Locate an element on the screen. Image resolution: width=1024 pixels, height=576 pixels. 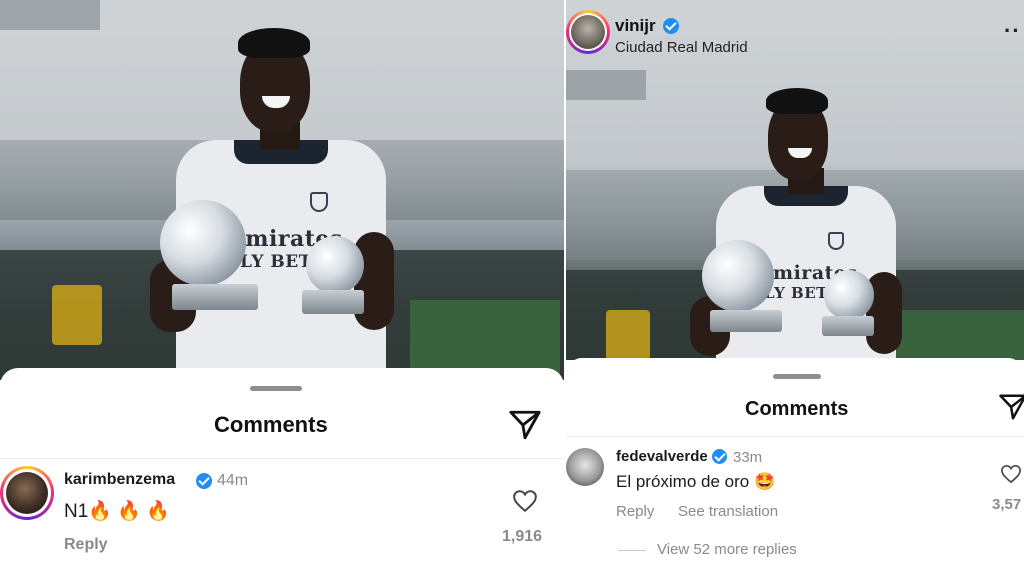
header-username: vinijr is located at coordinates (635, 26).